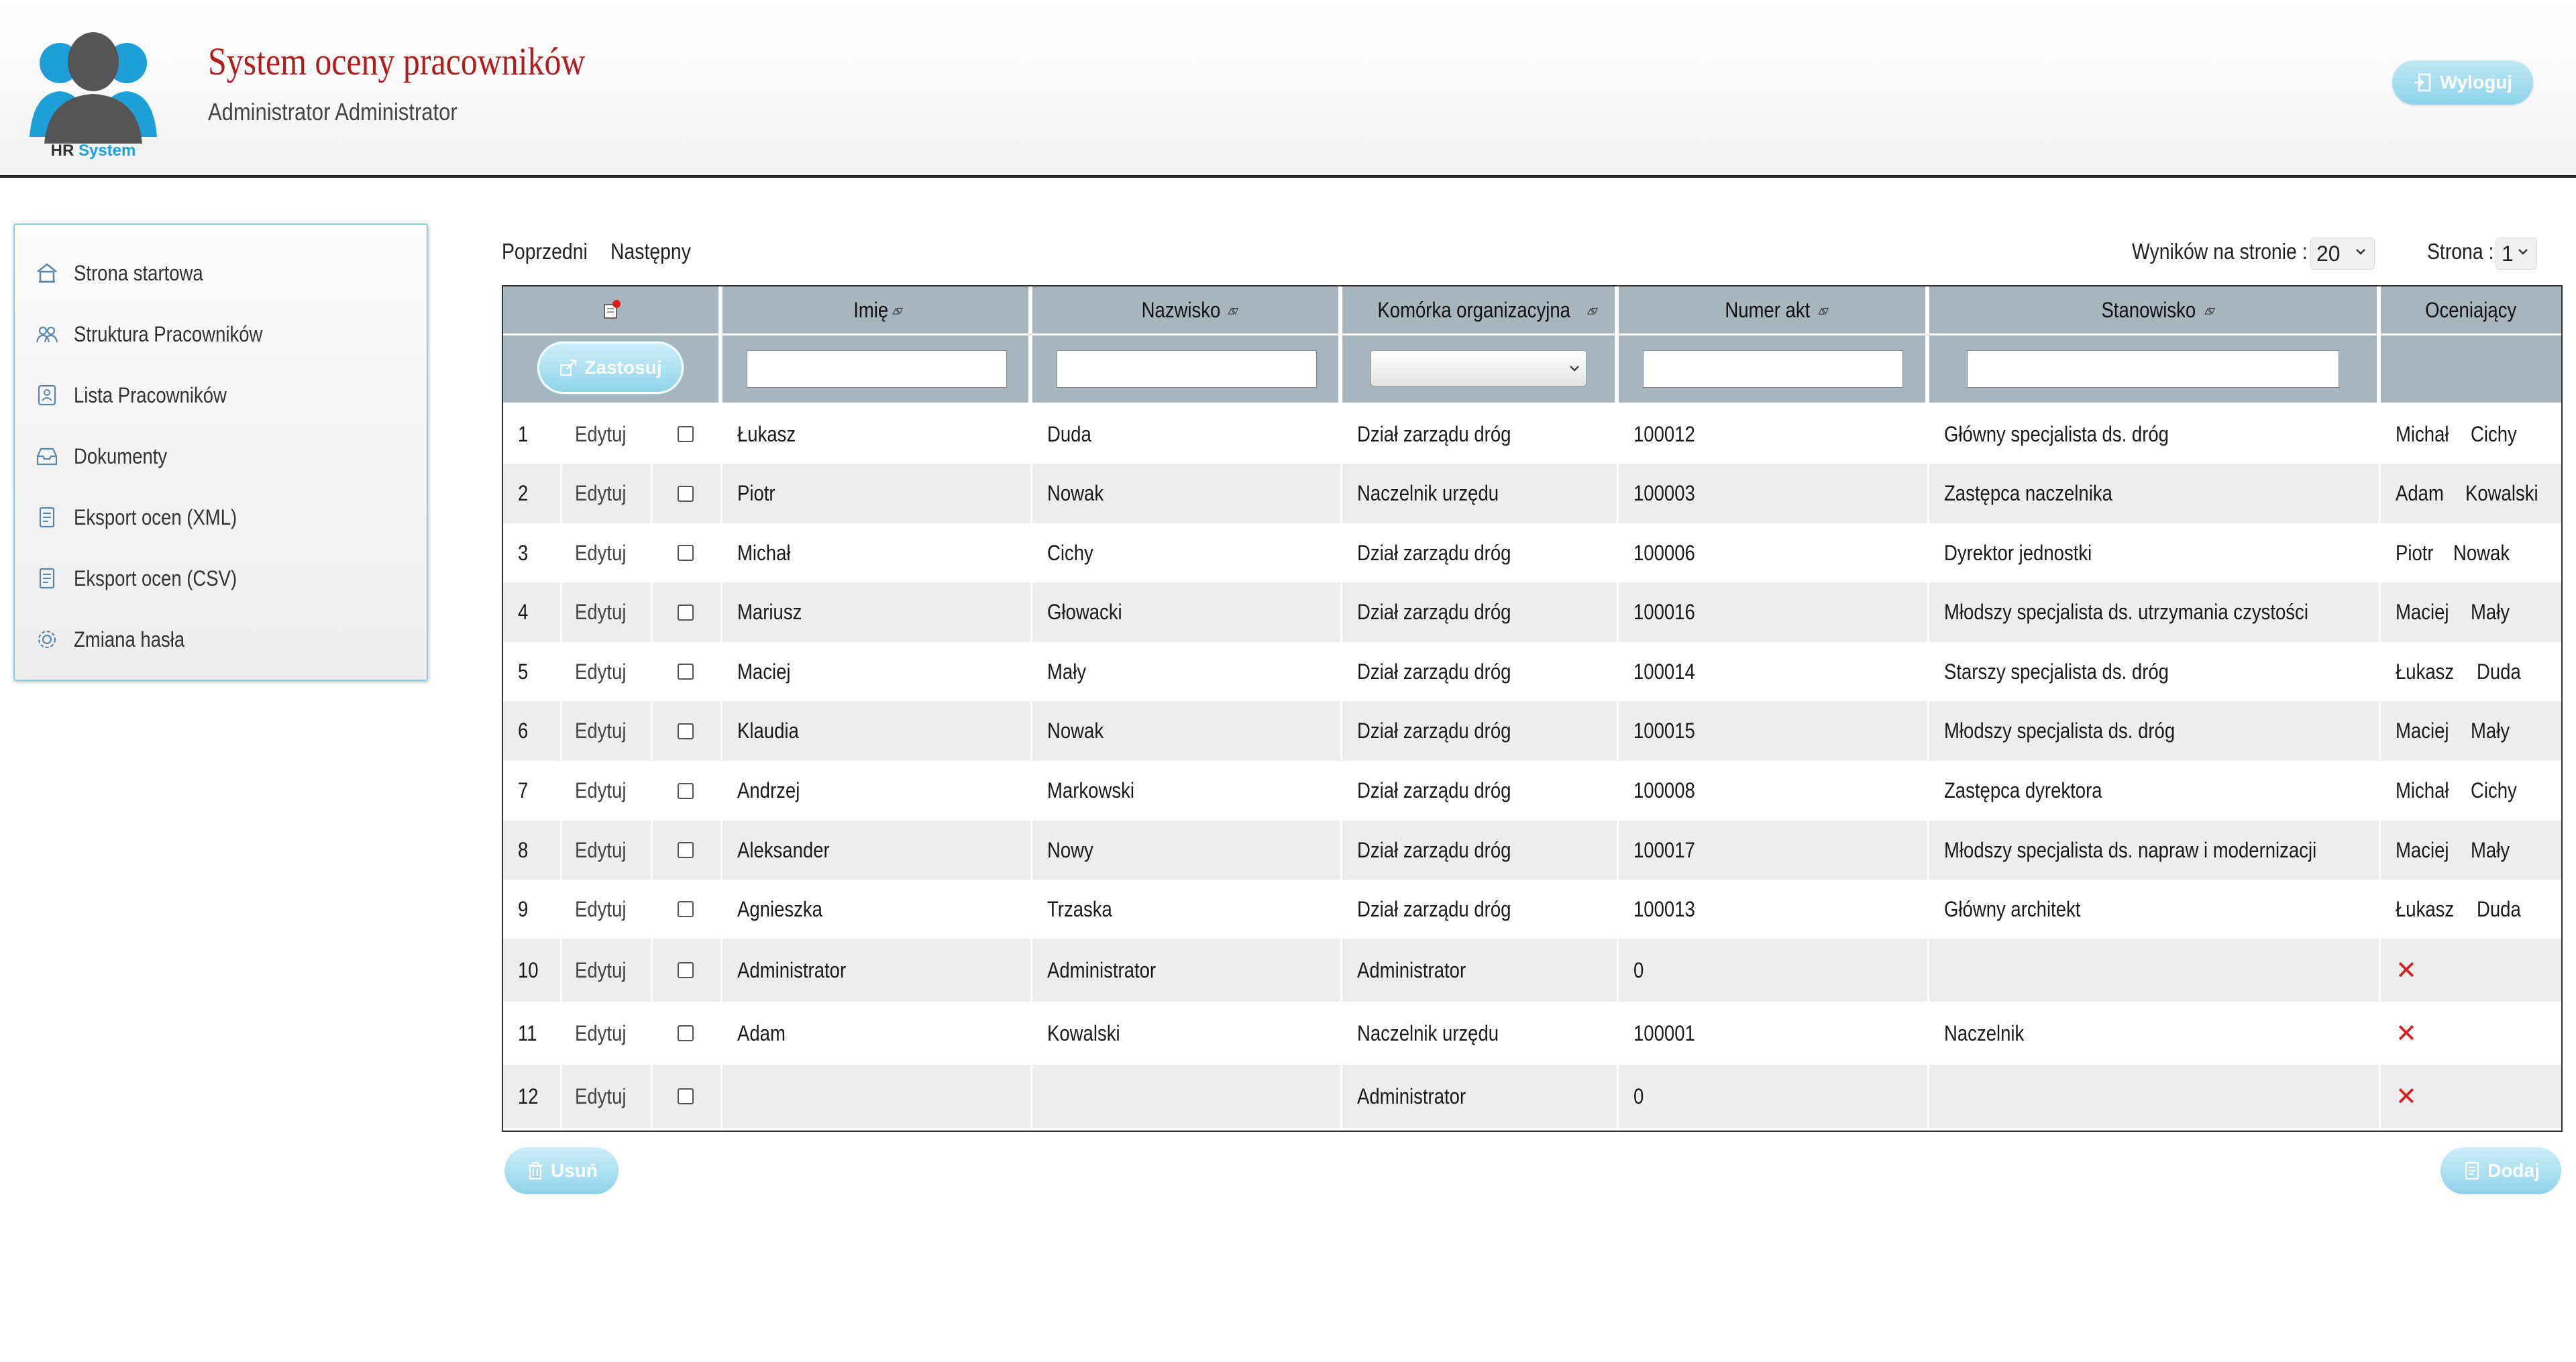 The width and height of the screenshot is (2576, 1362). Describe the element at coordinates (2060, 731) in the screenshot. I see `cell-position: Młodszy specjalista ds. dróg` at that location.